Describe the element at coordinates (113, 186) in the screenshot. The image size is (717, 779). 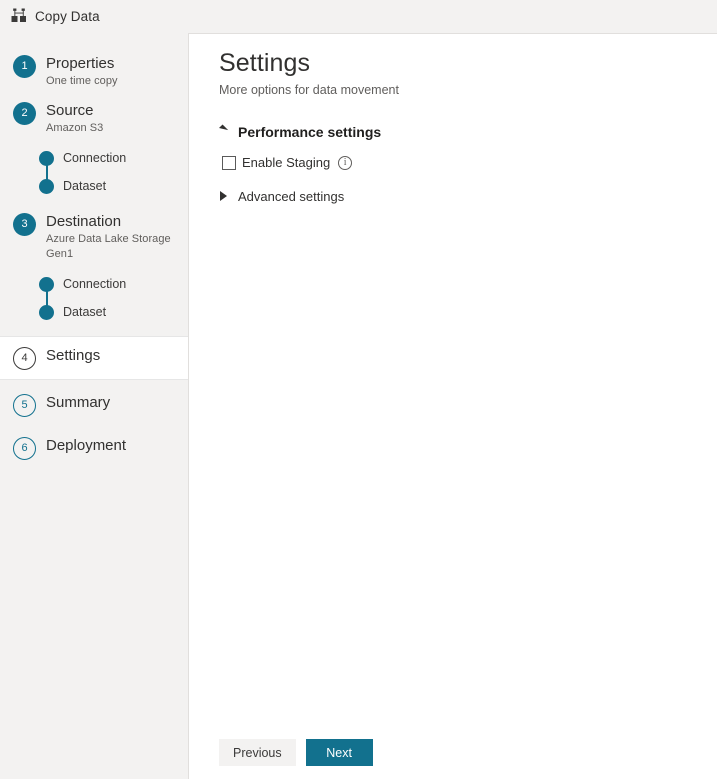
I see `substep-source-dataset: Dataset` at that location.